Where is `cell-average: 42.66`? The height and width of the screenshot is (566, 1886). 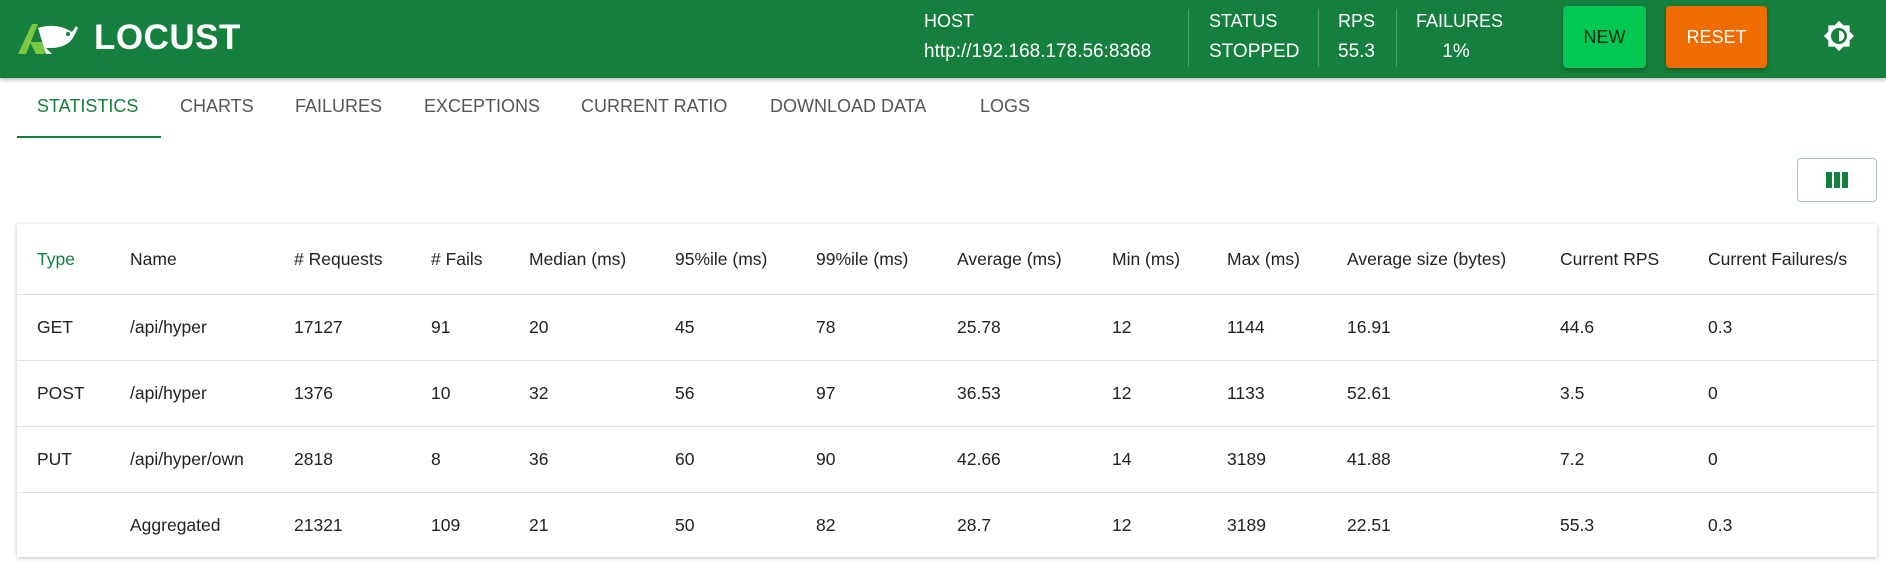
cell-average: 42.66 is located at coordinates (1034, 459).